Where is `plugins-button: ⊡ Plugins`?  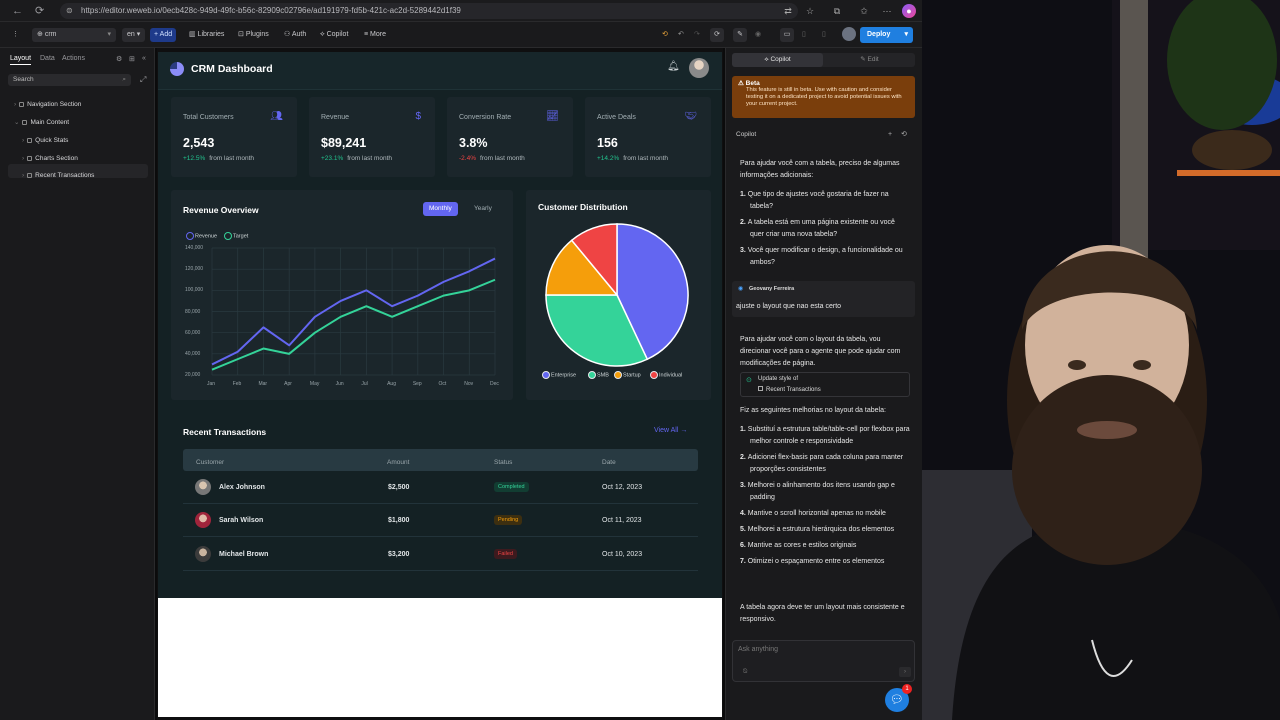
plugins-button: ⊡ Plugins is located at coordinates (253, 35).